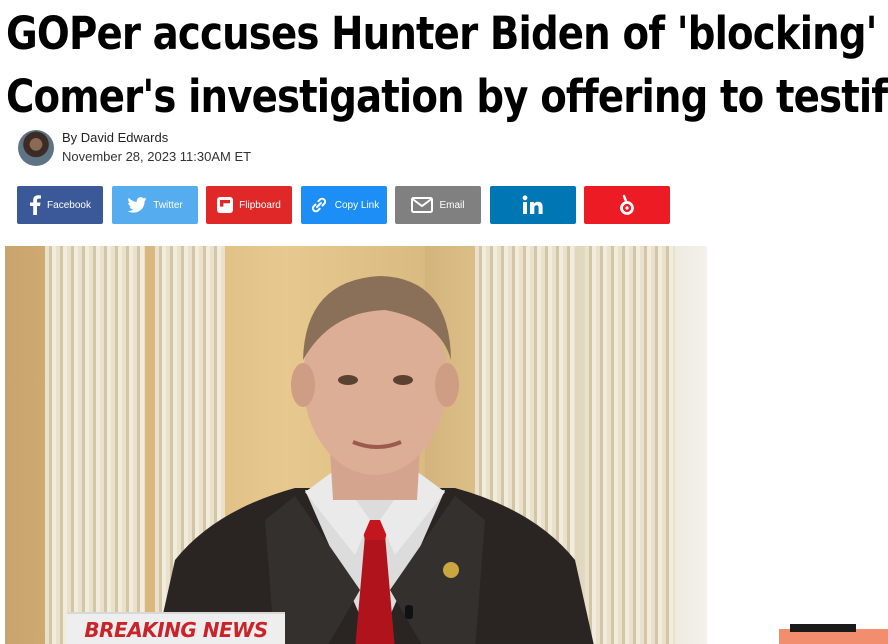 This screenshot has height=644, width=888. Describe the element at coordinates (318, 205) in the screenshot. I see `link-icon` at that location.